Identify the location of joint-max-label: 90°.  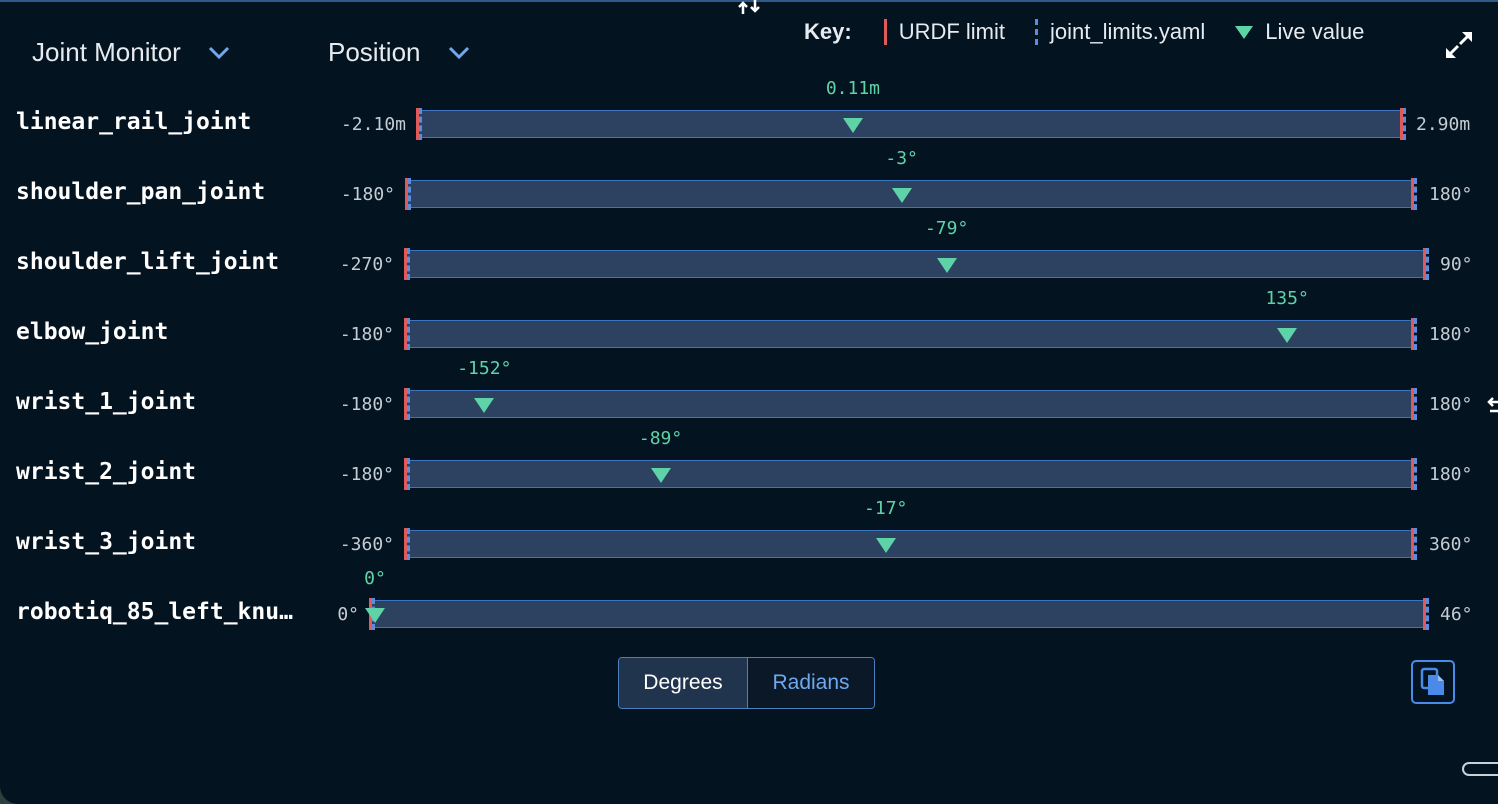
(1456, 264).